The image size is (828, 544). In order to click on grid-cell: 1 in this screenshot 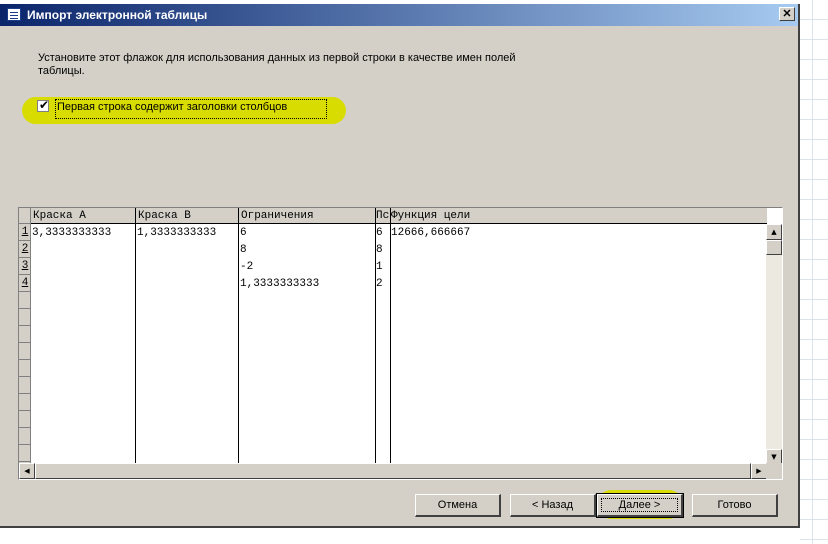, I will do `click(383, 267)`.